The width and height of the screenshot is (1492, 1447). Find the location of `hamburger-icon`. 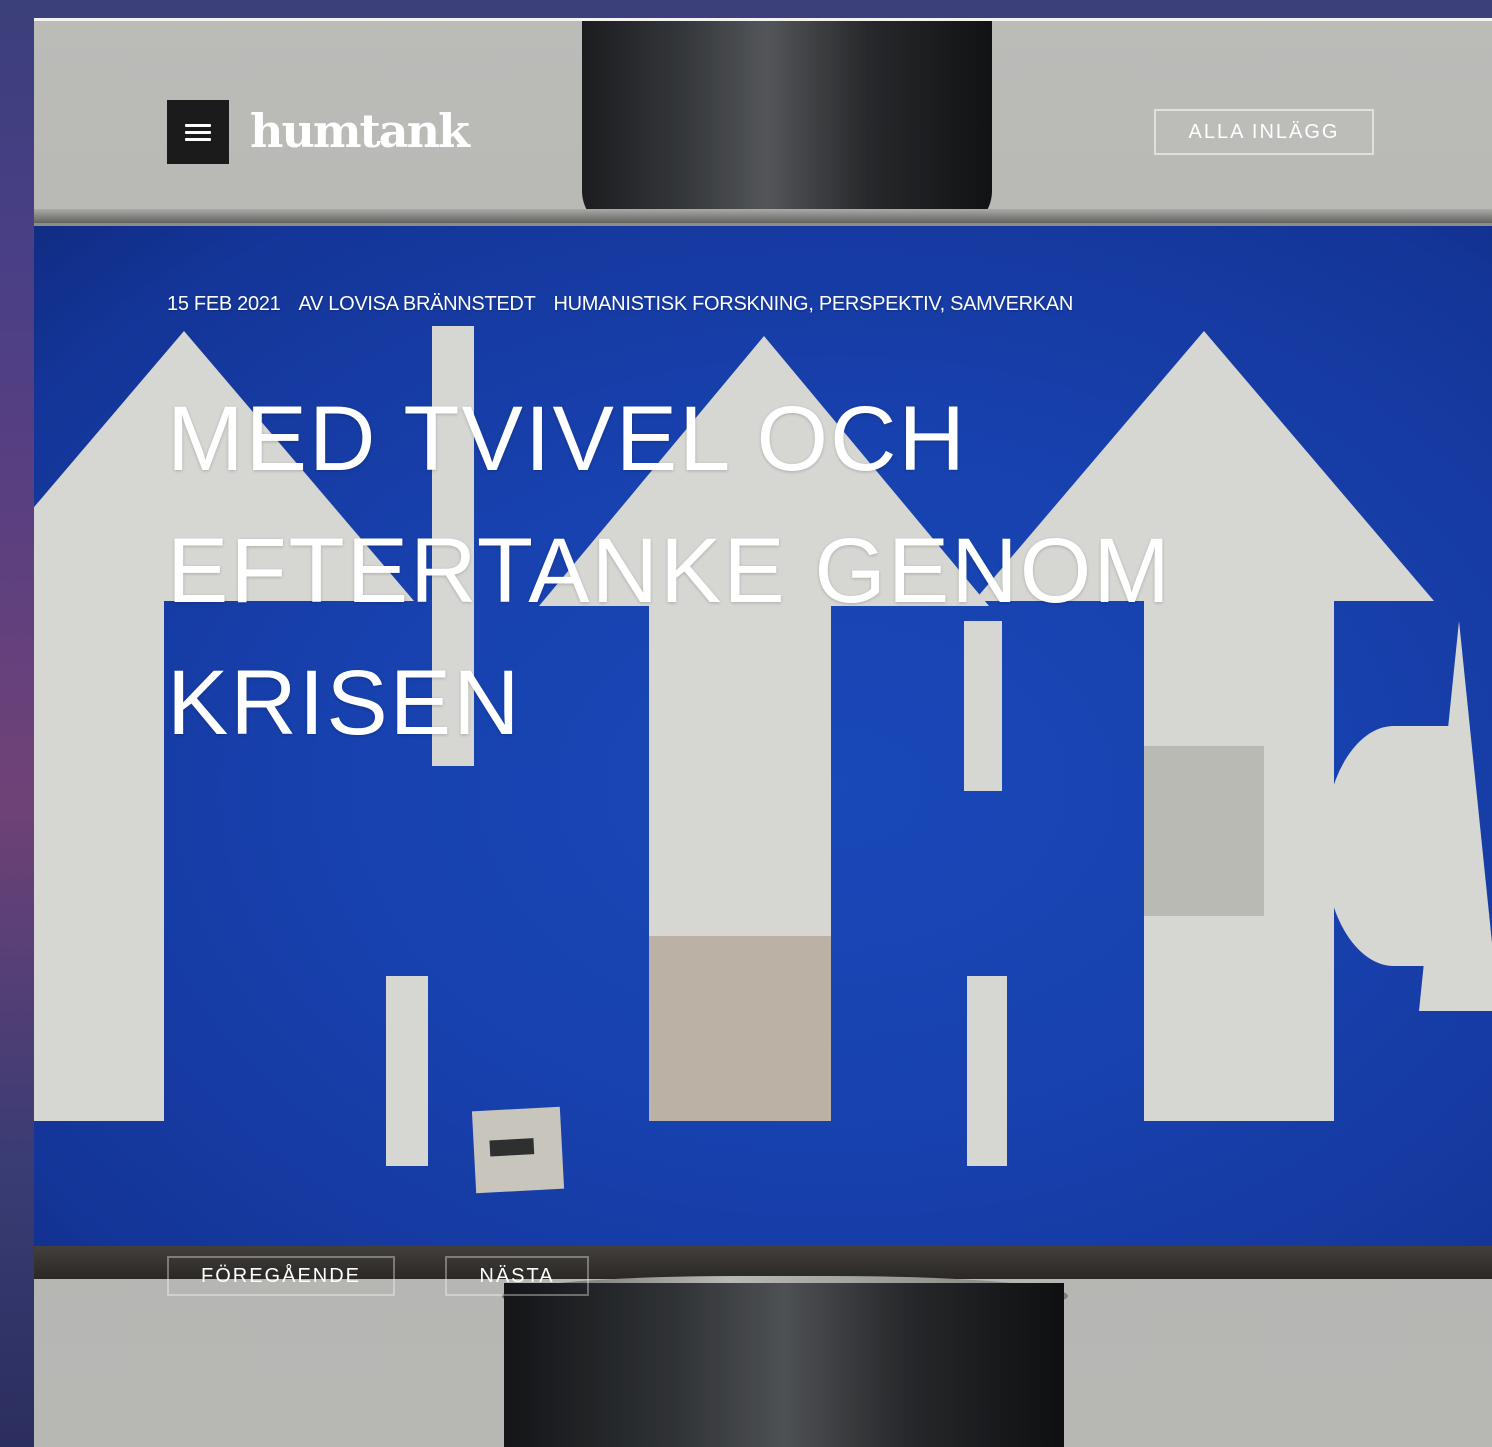

hamburger-icon is located at coordinates (198, 132).